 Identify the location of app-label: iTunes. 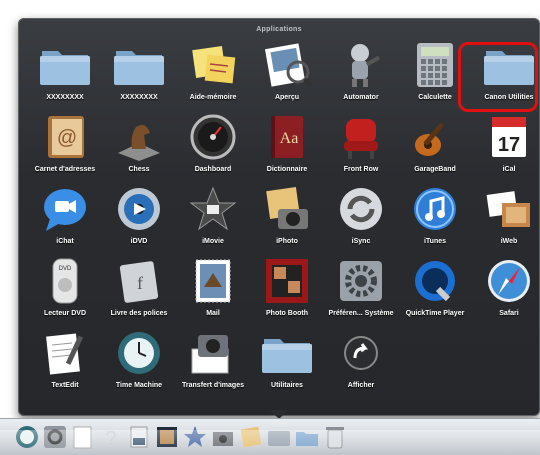
(435, 241).